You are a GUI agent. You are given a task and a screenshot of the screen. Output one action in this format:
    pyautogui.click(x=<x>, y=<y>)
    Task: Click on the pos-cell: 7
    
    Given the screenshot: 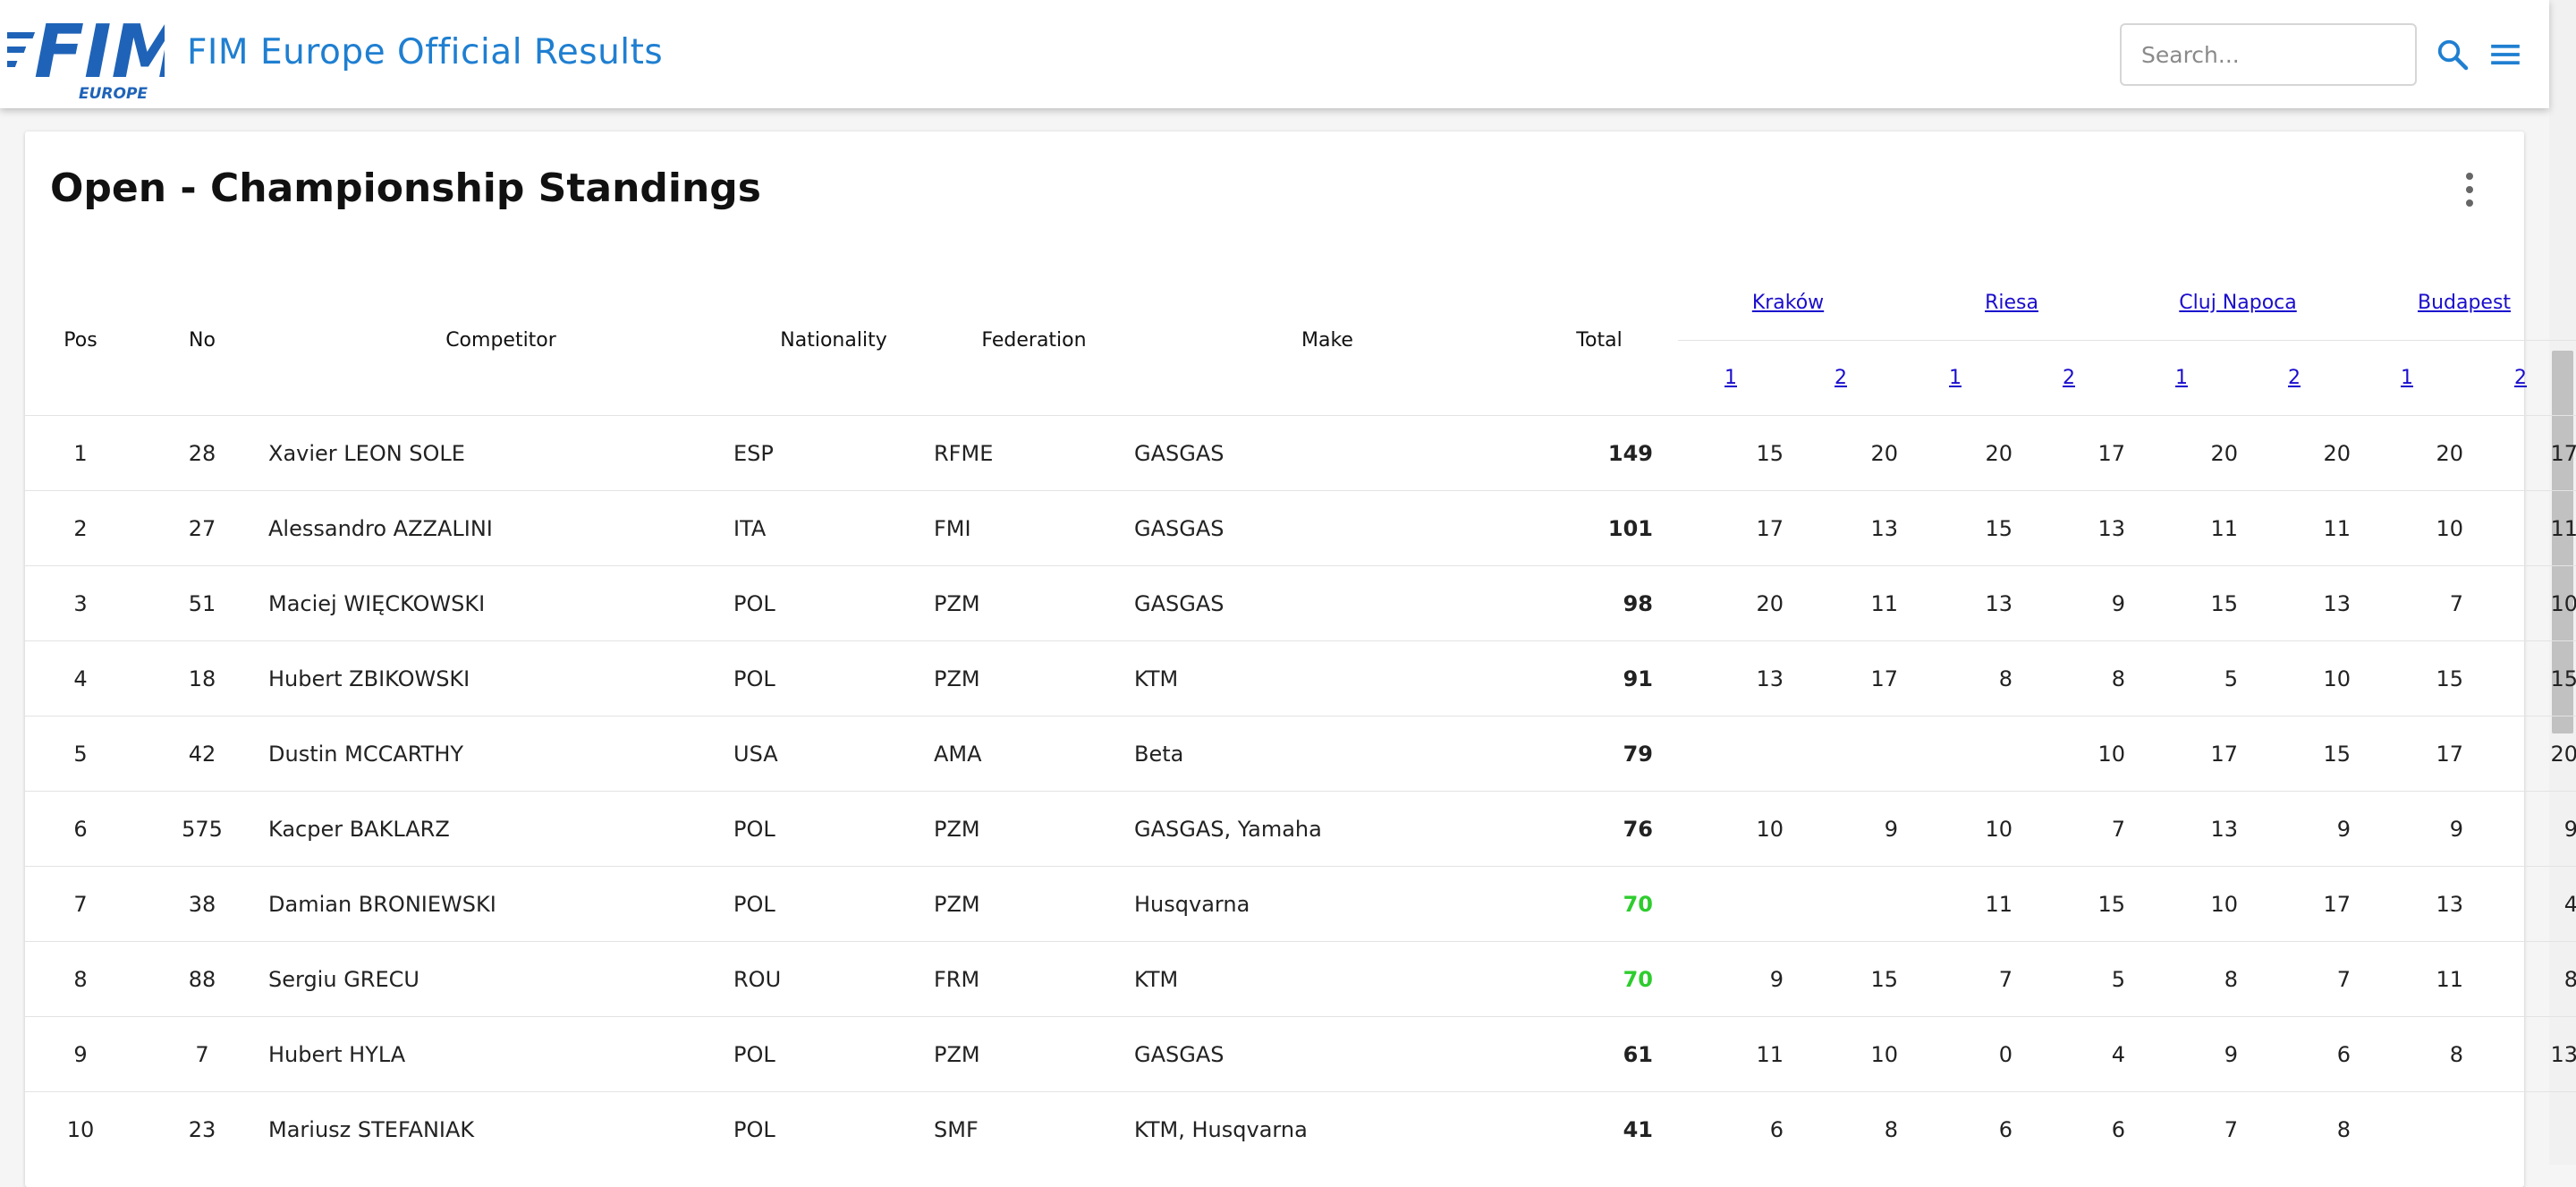 What is the action you would take?
    pyautogui.click(x=80, y=904)
    